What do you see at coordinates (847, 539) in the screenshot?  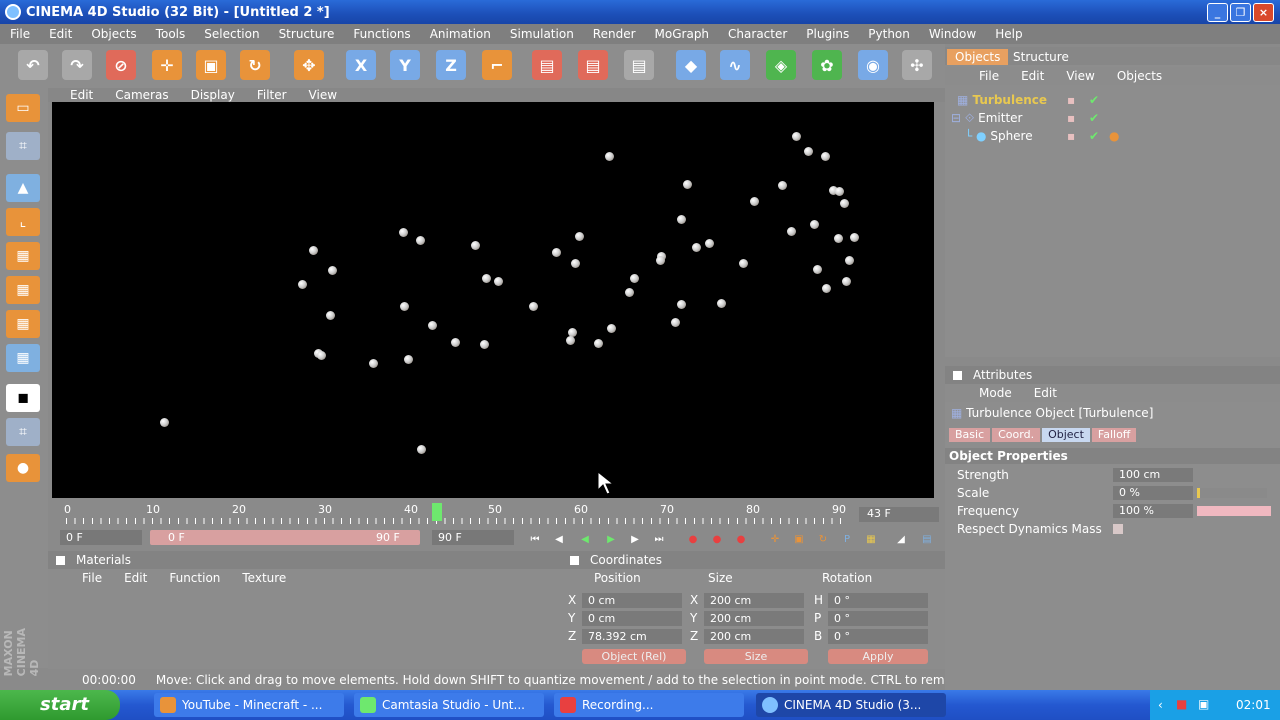 I see `parameter-key-icon: P` at bounding box center [847, 539].